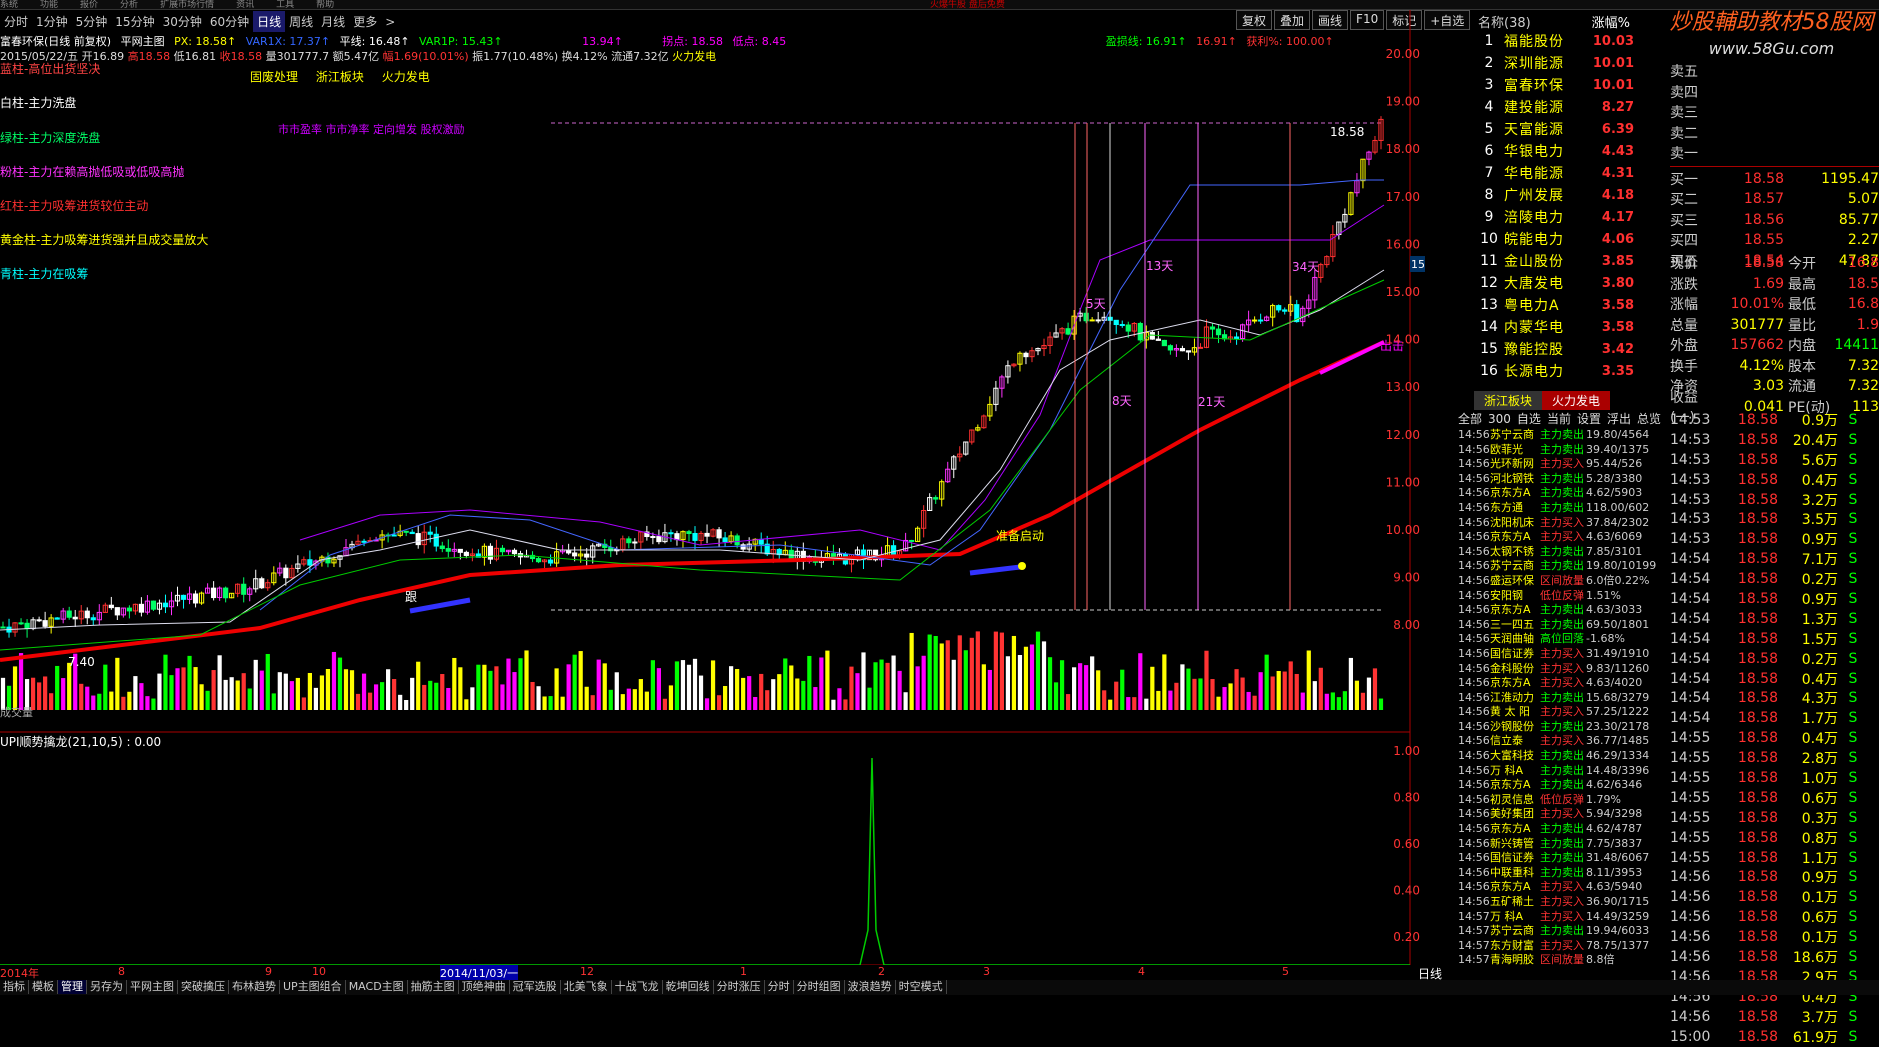 The image size is (1879, 1047). Describe the element at coordinates (80, 741) in the screenshot. I see `indicator-label: UPI顺势擒龙(21,10,5) : 0.00` at that location.